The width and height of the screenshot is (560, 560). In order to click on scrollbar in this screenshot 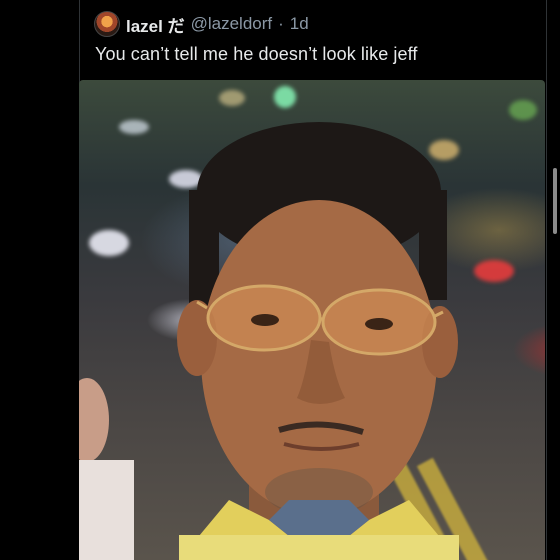, I will do `click(555, 201)`.